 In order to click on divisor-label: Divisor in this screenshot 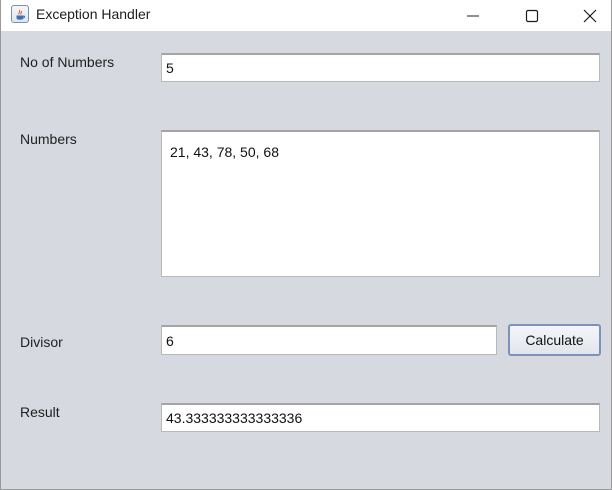, I will do `click(41, 342)`.